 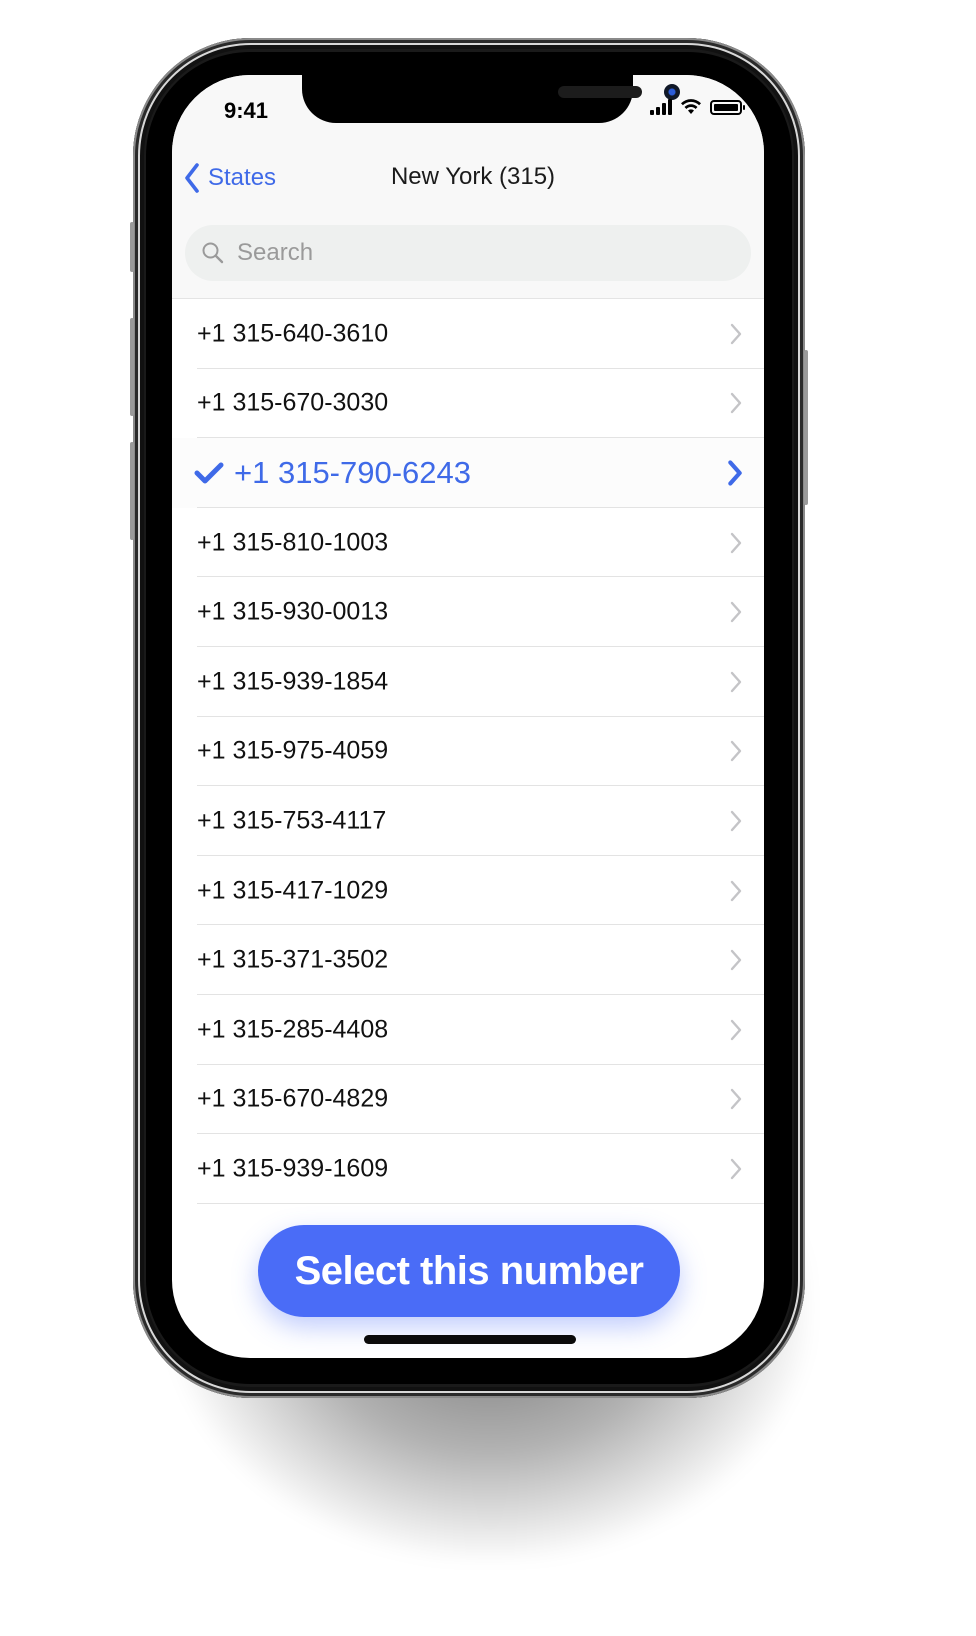 I want to click on phone-number: +1 315-670-4829, so click(x=293, y=1098).